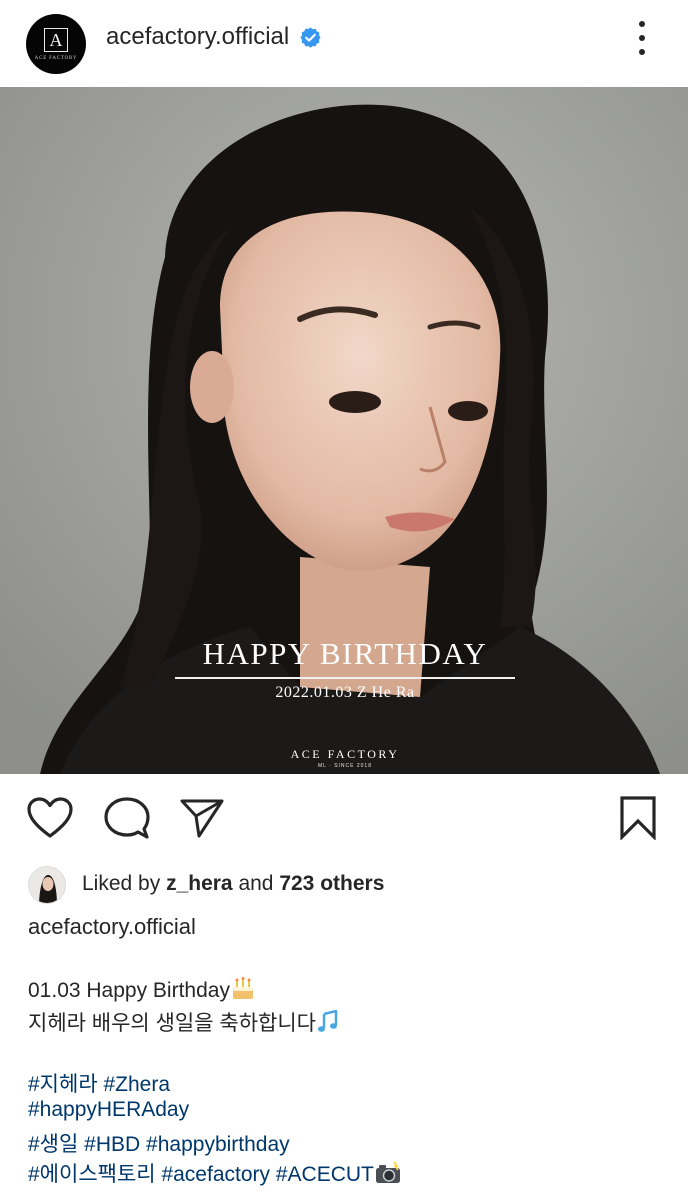  What do you see at coordinates (112, 927) in the screenshot?
I see `caption-username: acefactory.official` at bounding box center [112, 927].